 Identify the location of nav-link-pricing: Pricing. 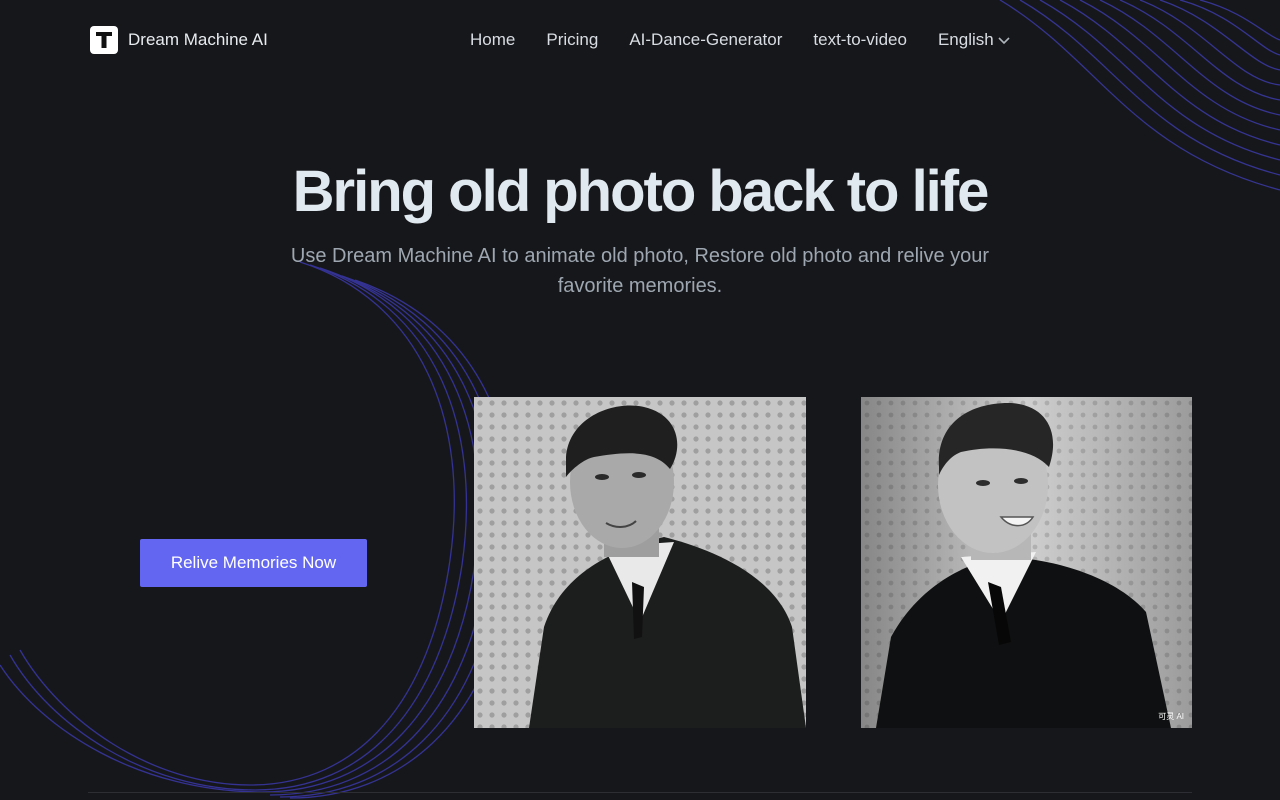
(572, 40).